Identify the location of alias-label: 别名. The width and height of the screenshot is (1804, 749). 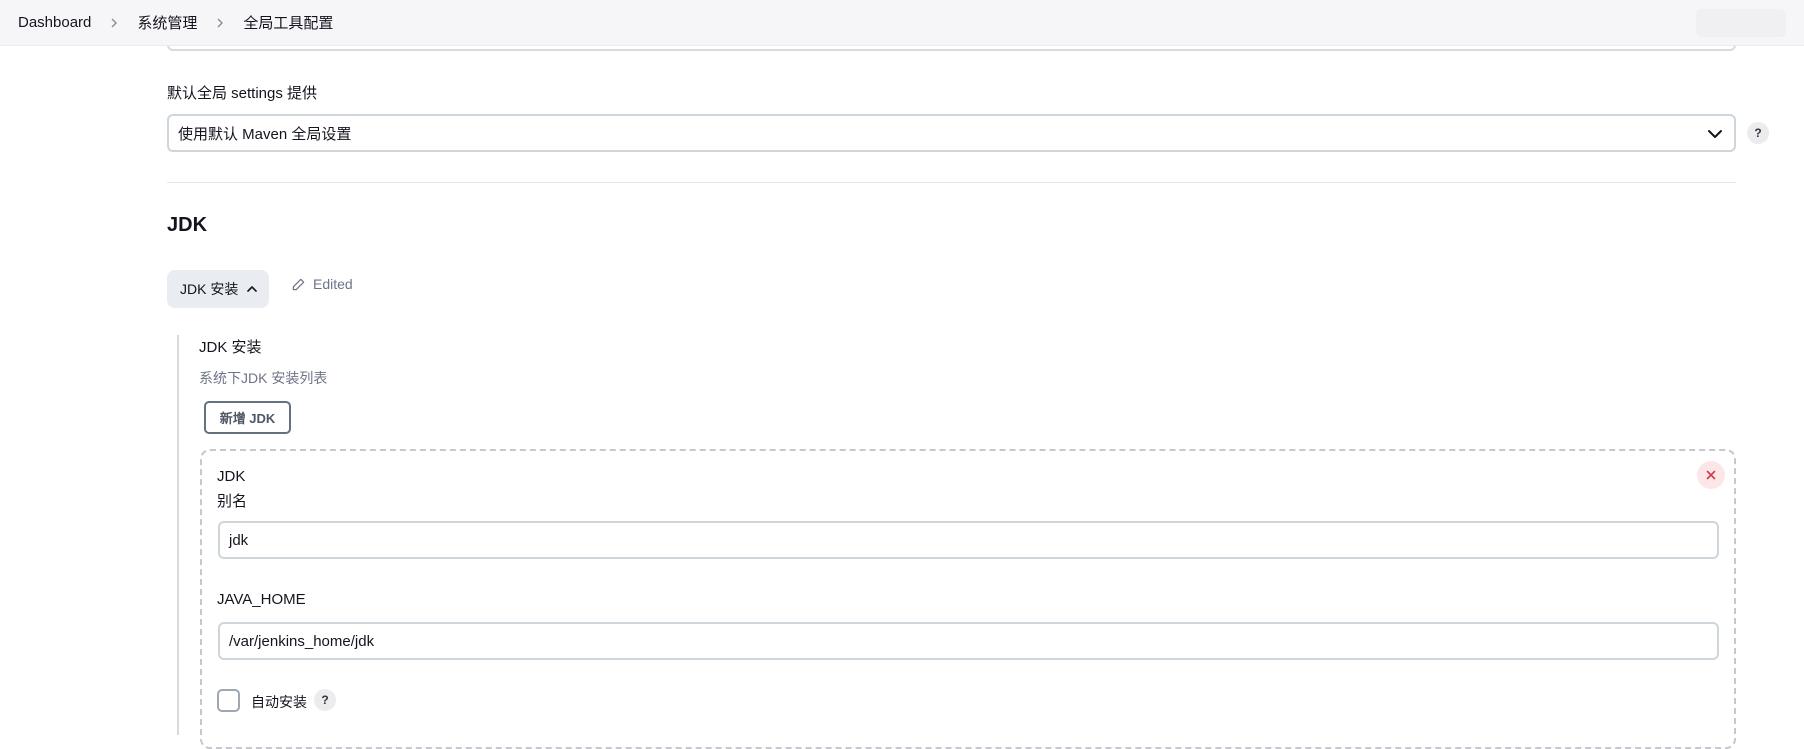
(232, 501).